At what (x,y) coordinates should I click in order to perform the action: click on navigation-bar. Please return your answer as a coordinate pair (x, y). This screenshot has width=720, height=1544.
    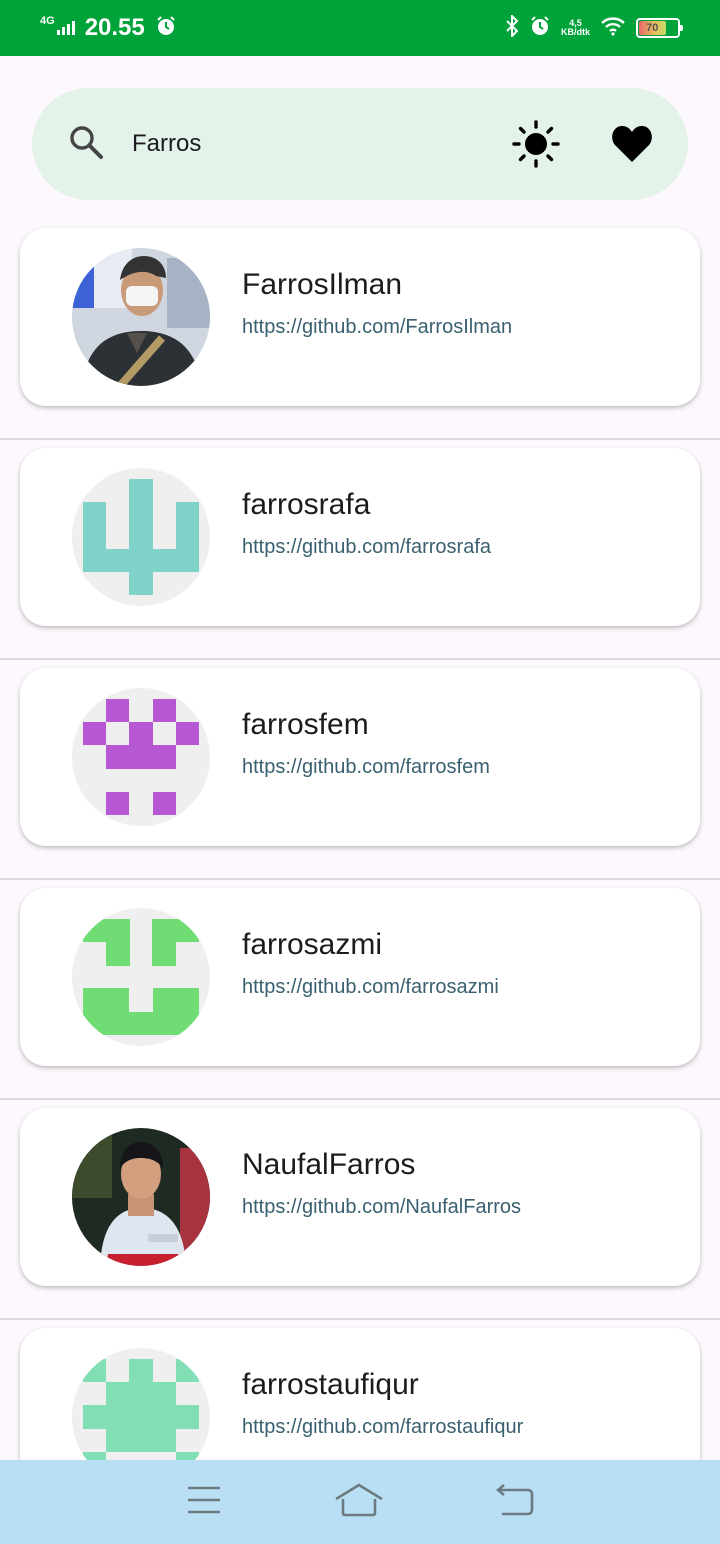
    Looking at the image, I should click on (360, 1502).